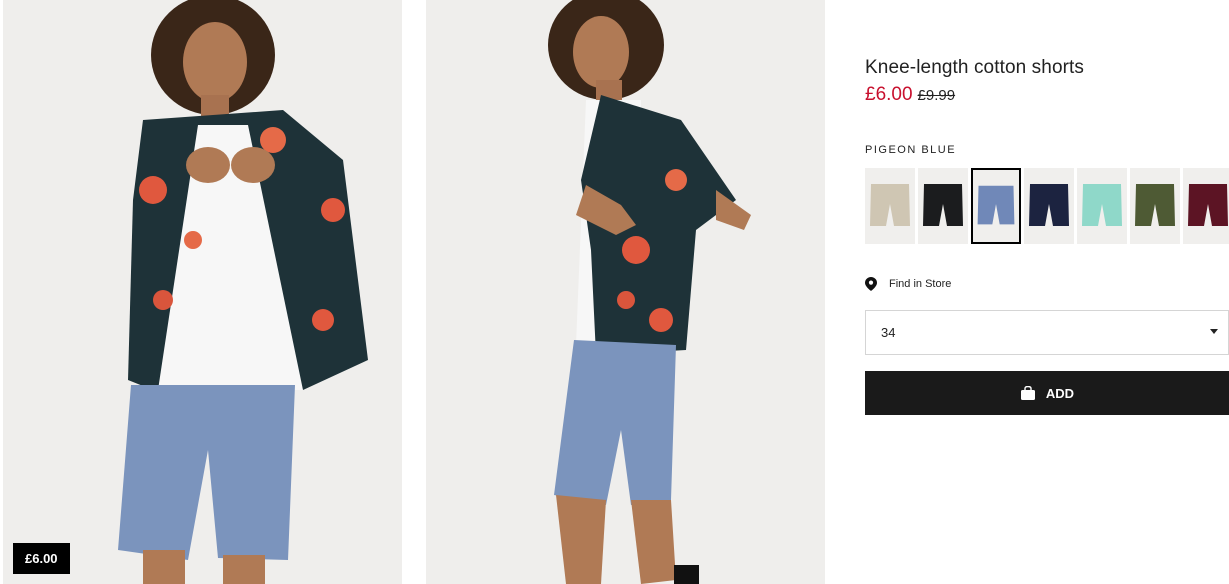  I want to click on color-swatch-burgundy, so click(1206, 206).